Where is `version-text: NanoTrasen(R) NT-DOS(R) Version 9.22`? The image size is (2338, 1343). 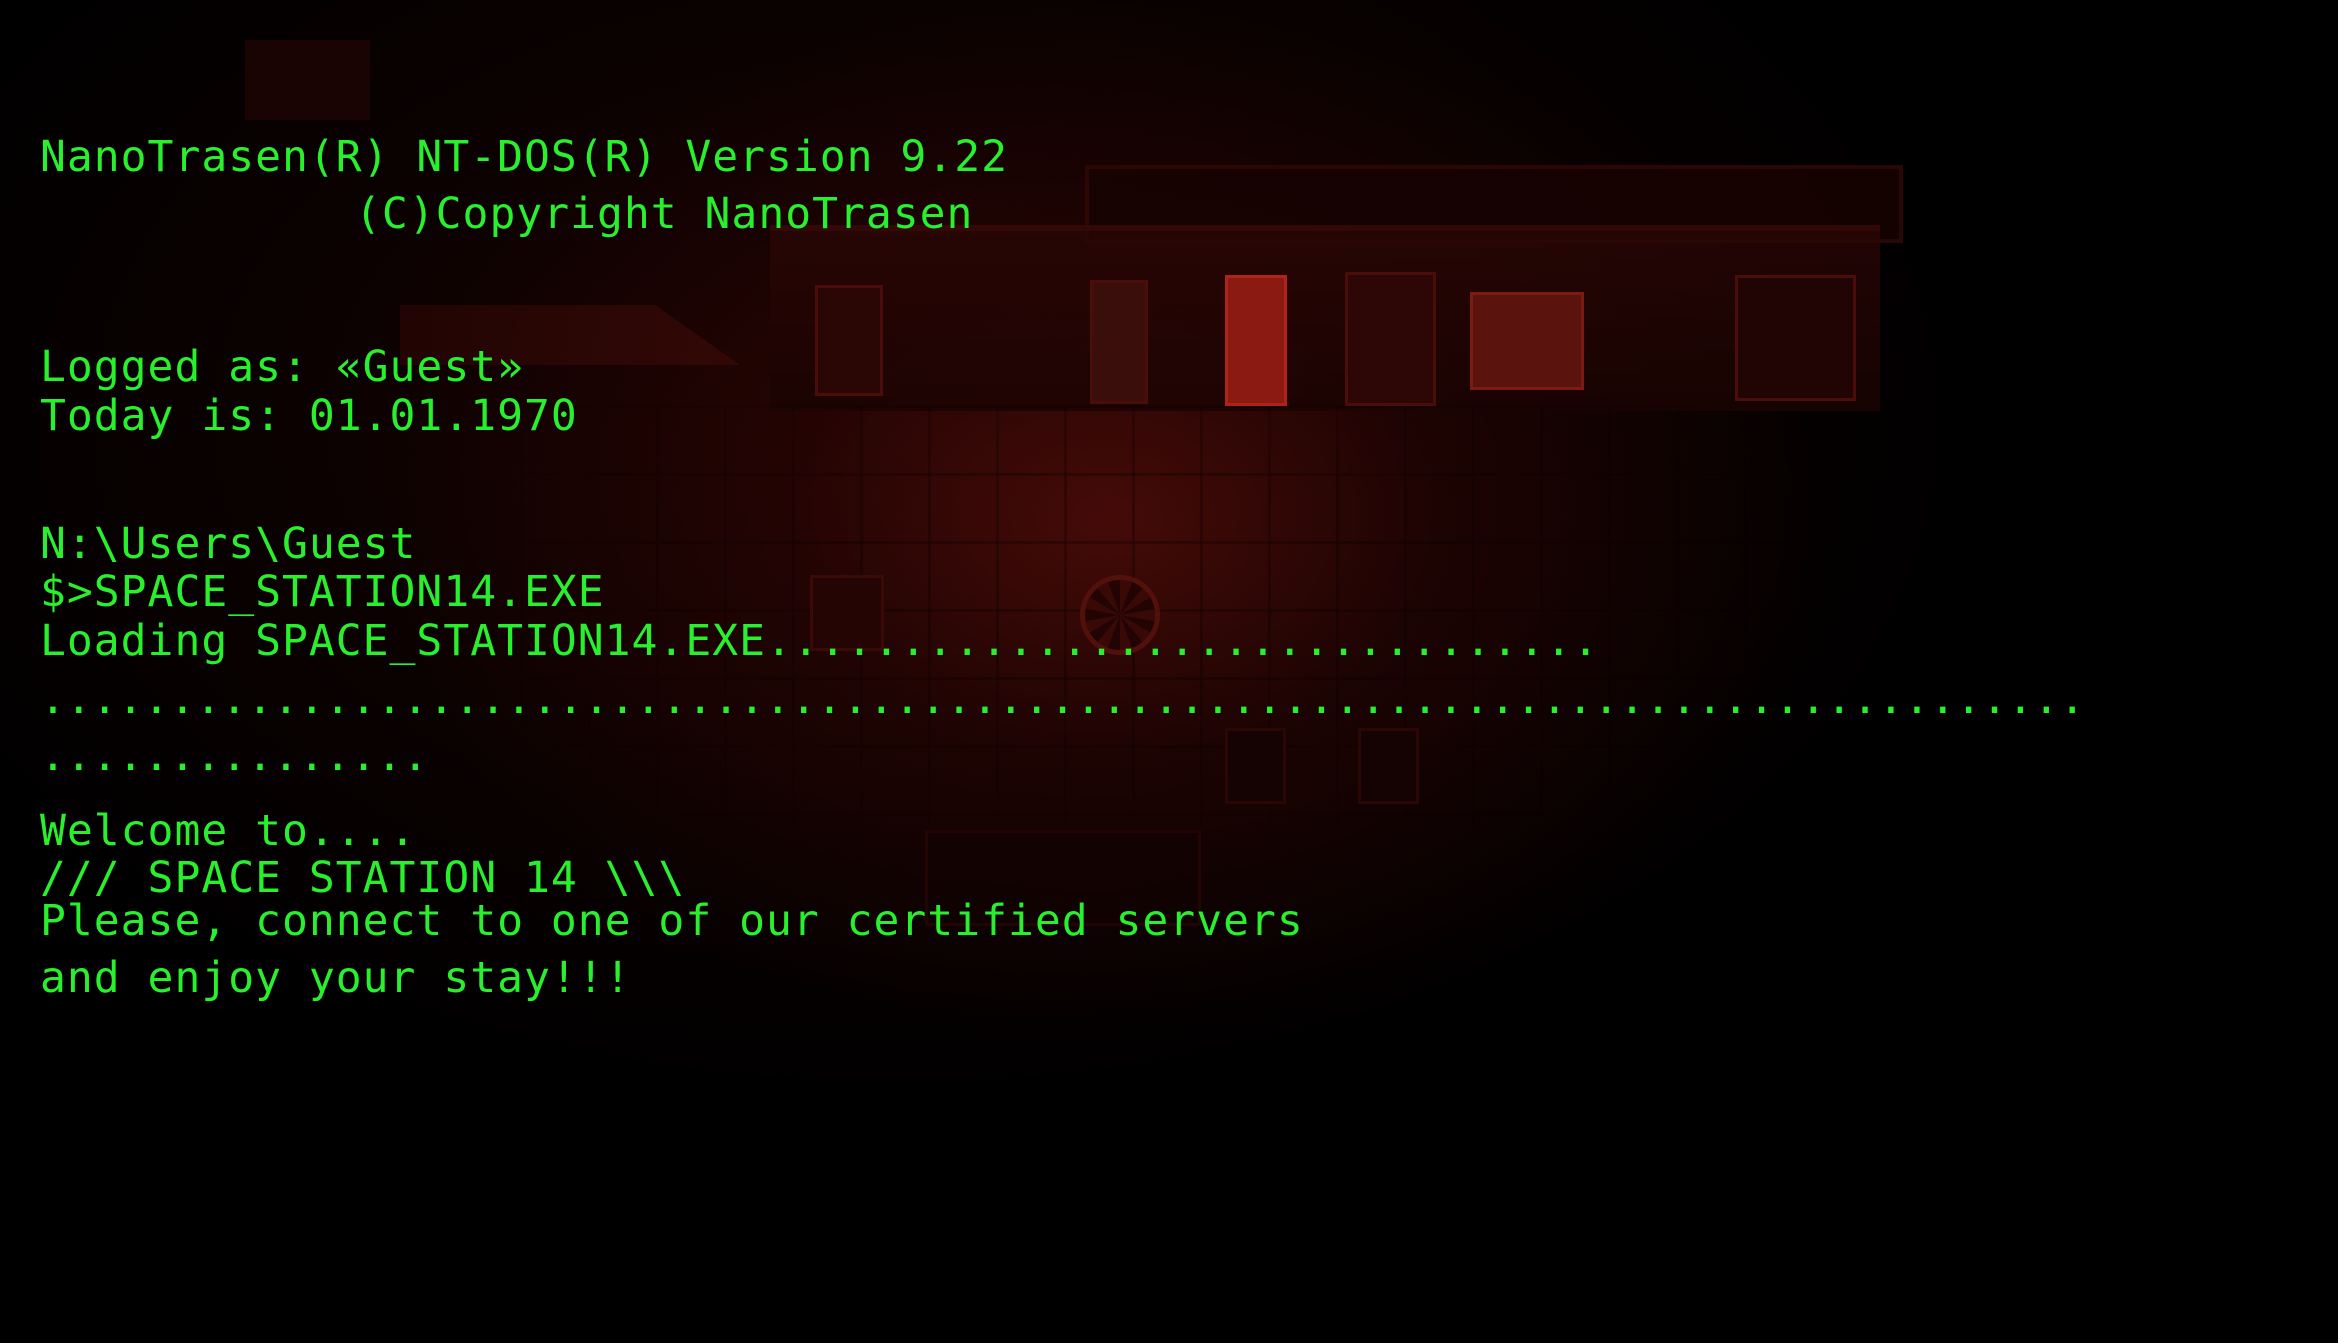
version-text: NanoTrasen(R) NT-DOS(R) Version 9.22 is located at coordinates (524, 157).